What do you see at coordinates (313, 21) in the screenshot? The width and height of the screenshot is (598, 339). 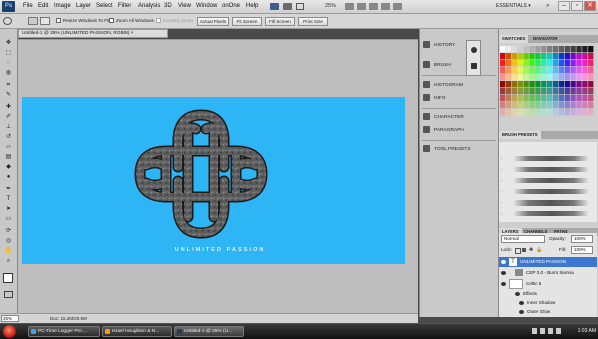 I see `print-size-button: Print Size` at bounding box center [313, 21].